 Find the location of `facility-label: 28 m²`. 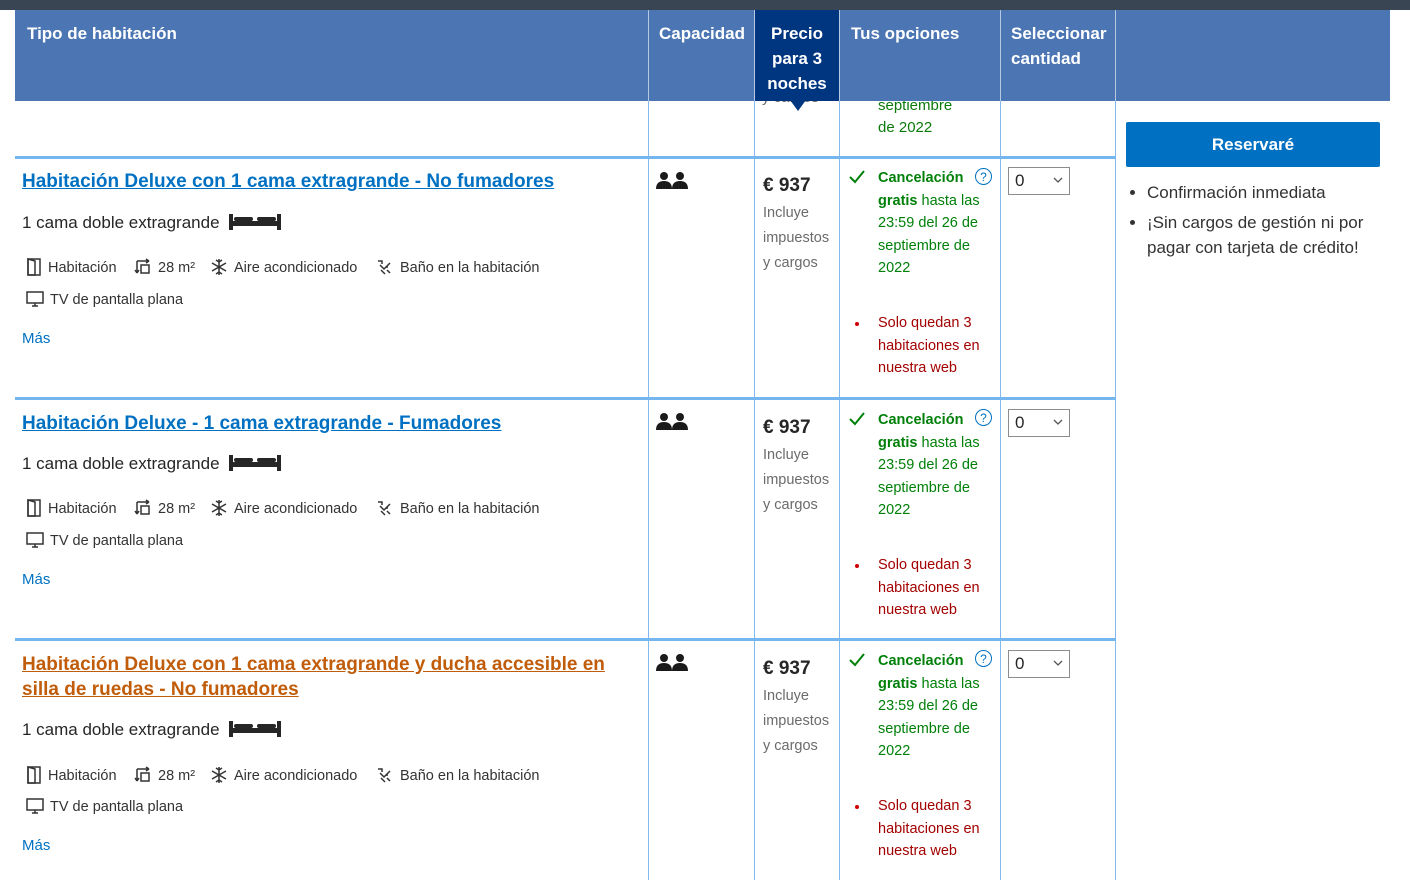

facility-label: 28 m² is located at coordinates (177, 776).